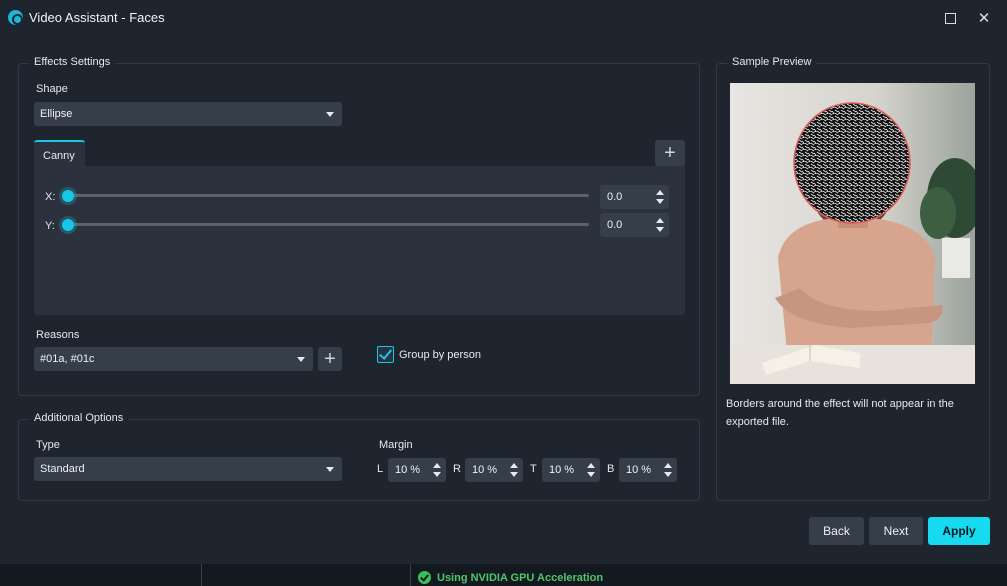 The width and height of the screenshot is (1007, 586). What do you see at coordinates (615, 225) in the screenshot?
I see `y-value: 0.0` at bounding box center [615, 225].